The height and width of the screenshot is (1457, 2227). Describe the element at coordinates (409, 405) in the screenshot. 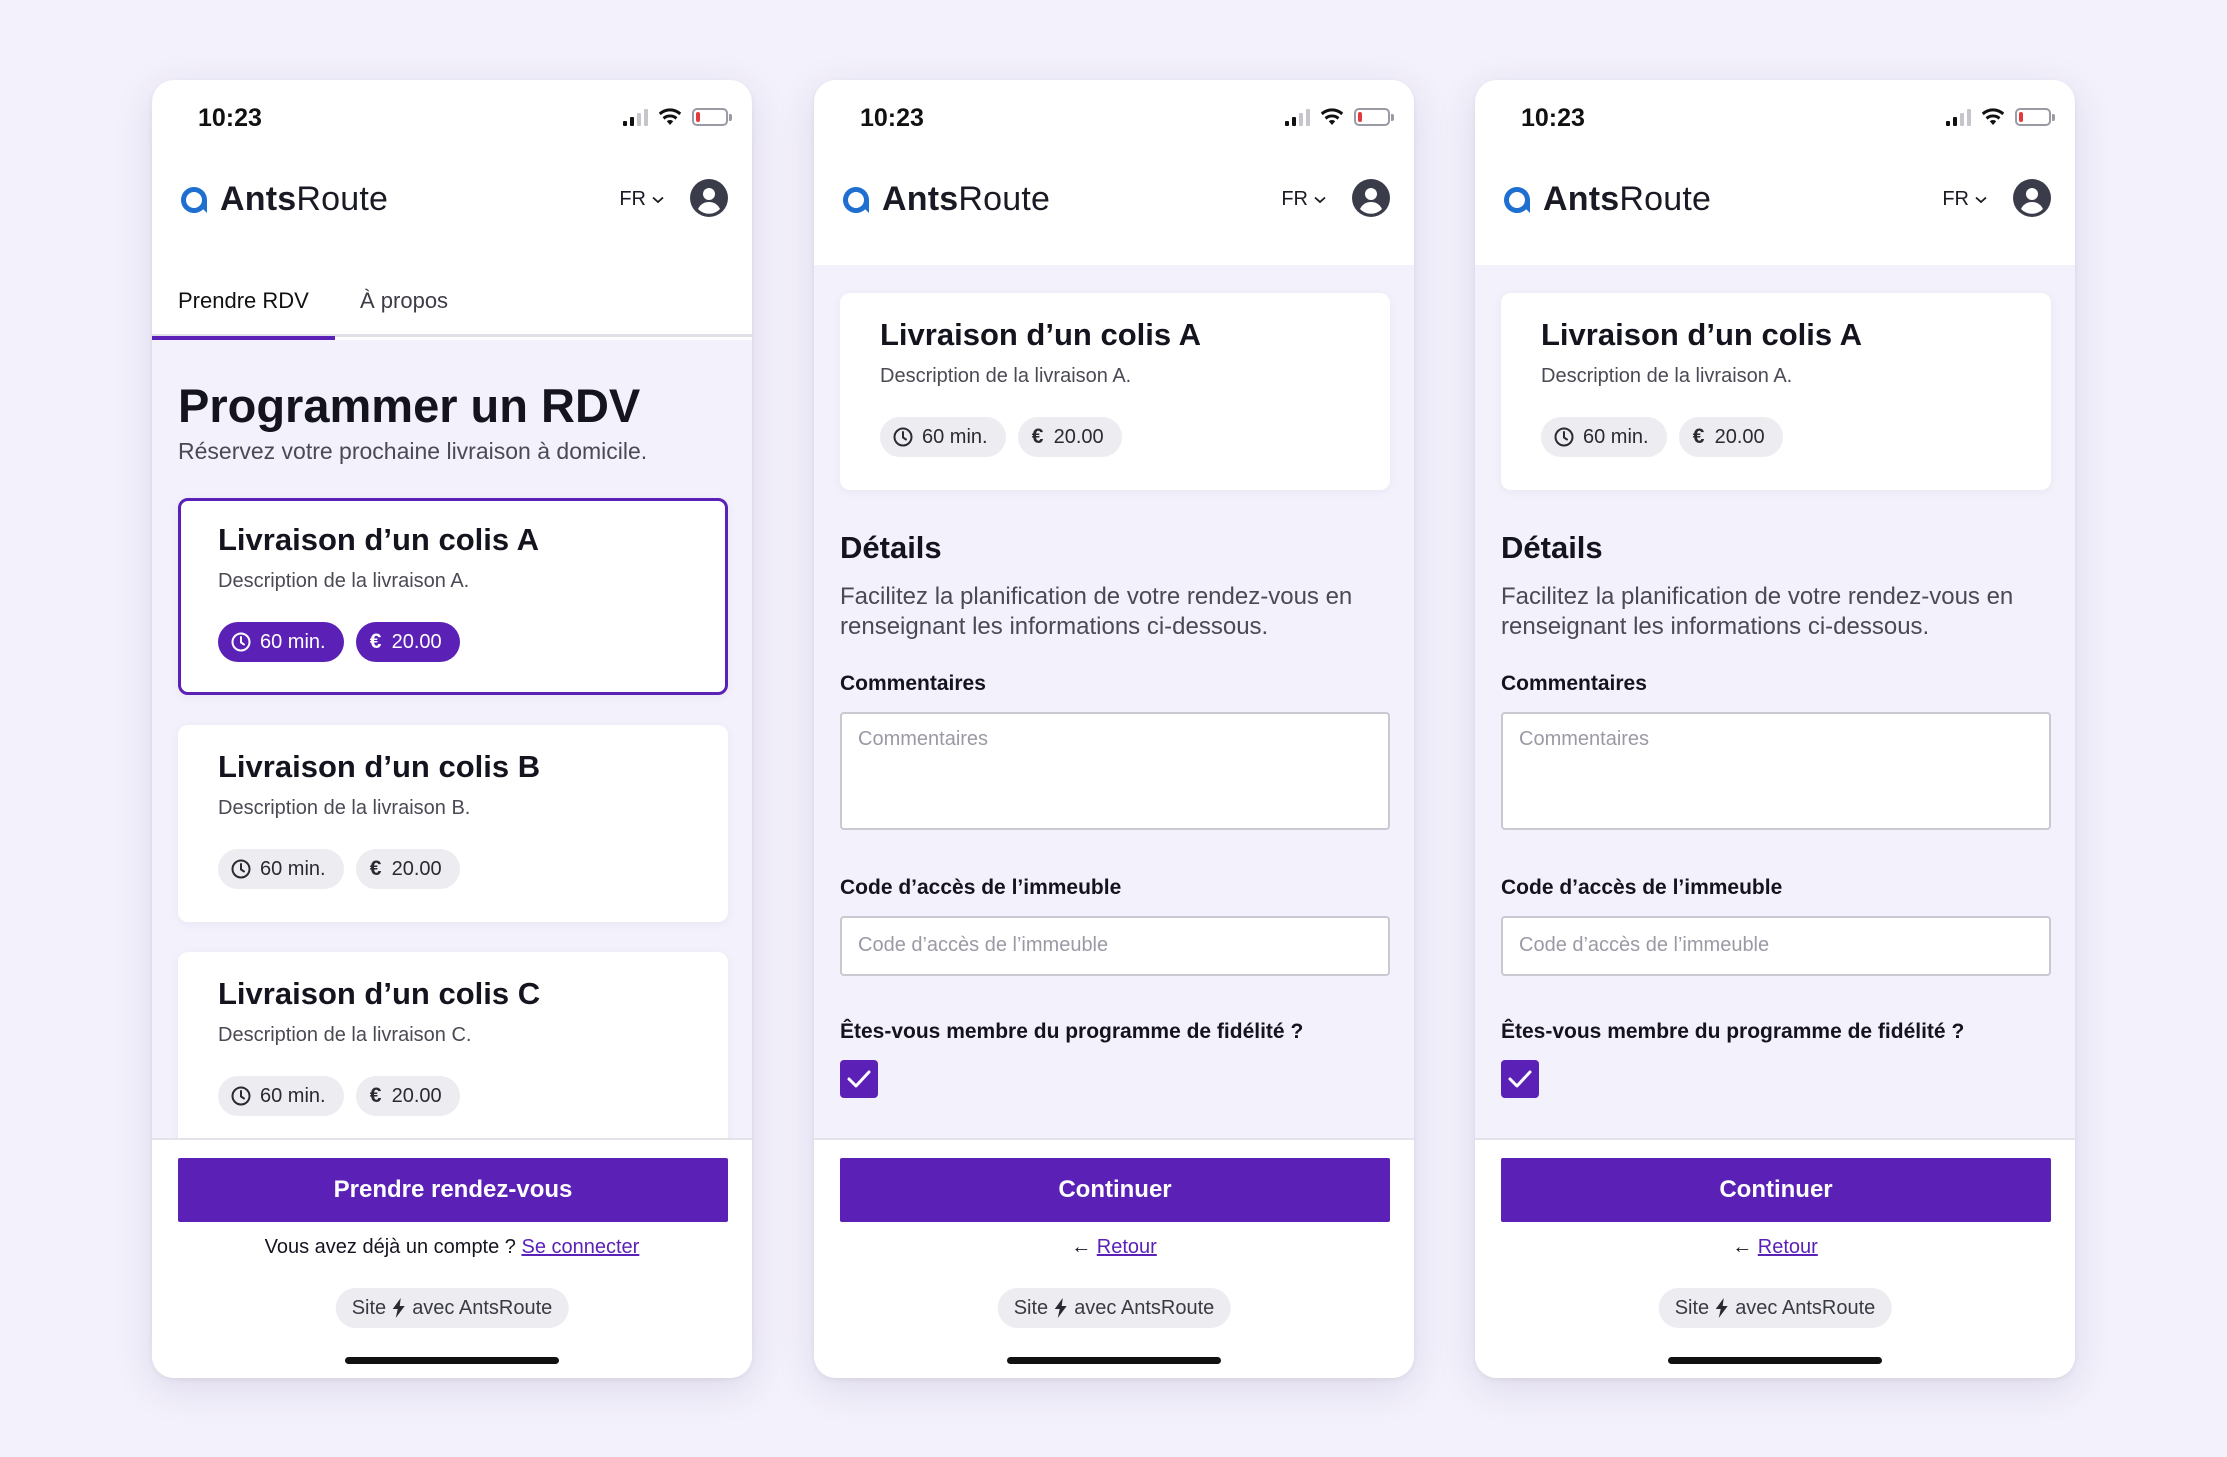

I see `page-title: Programmer un RDV` at that location.